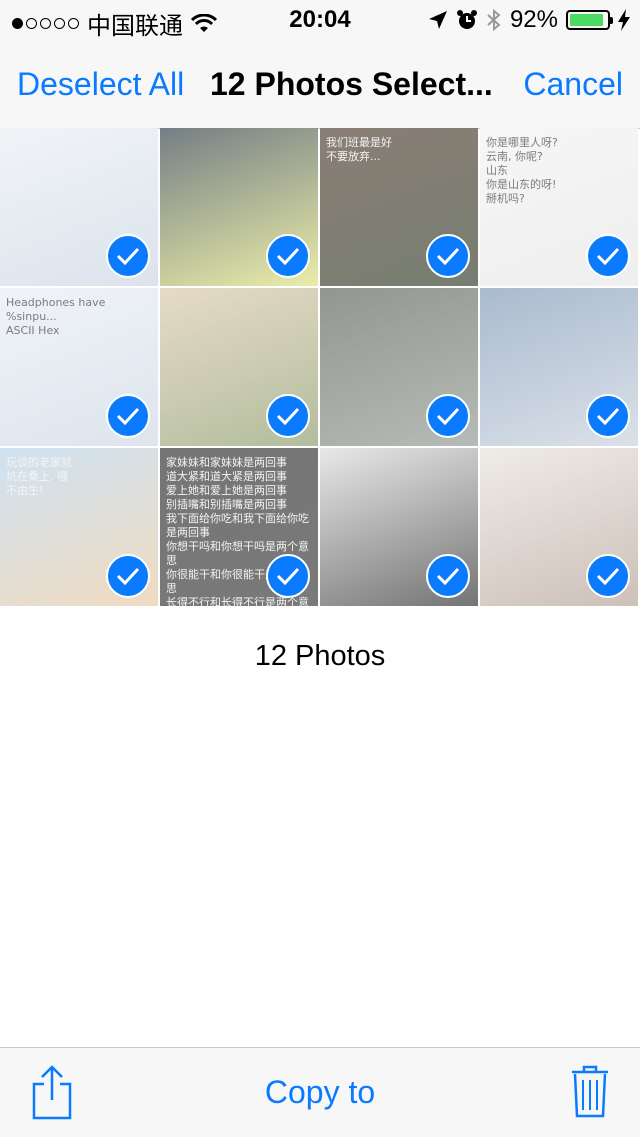 The width and height of the screenshot is (640, 1137). I want to click on copy-to-button: Copy to, so click(320, 1092).